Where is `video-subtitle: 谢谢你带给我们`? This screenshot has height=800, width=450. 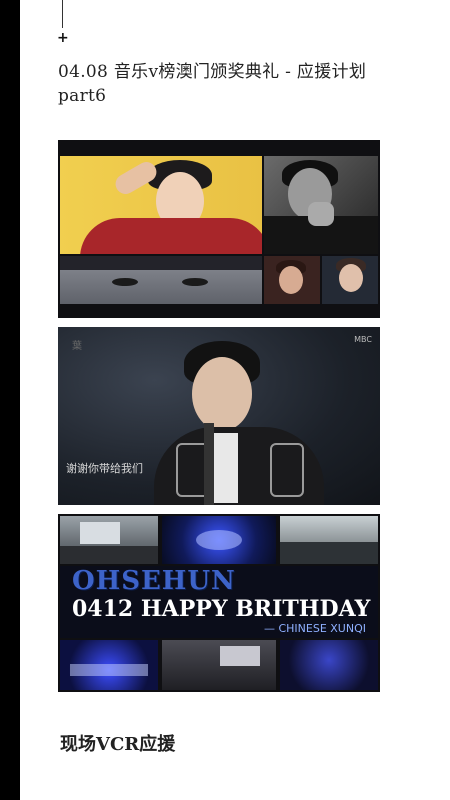
video-subtitle: 谢谢你带给我们 is located at coordinates (104, 468).